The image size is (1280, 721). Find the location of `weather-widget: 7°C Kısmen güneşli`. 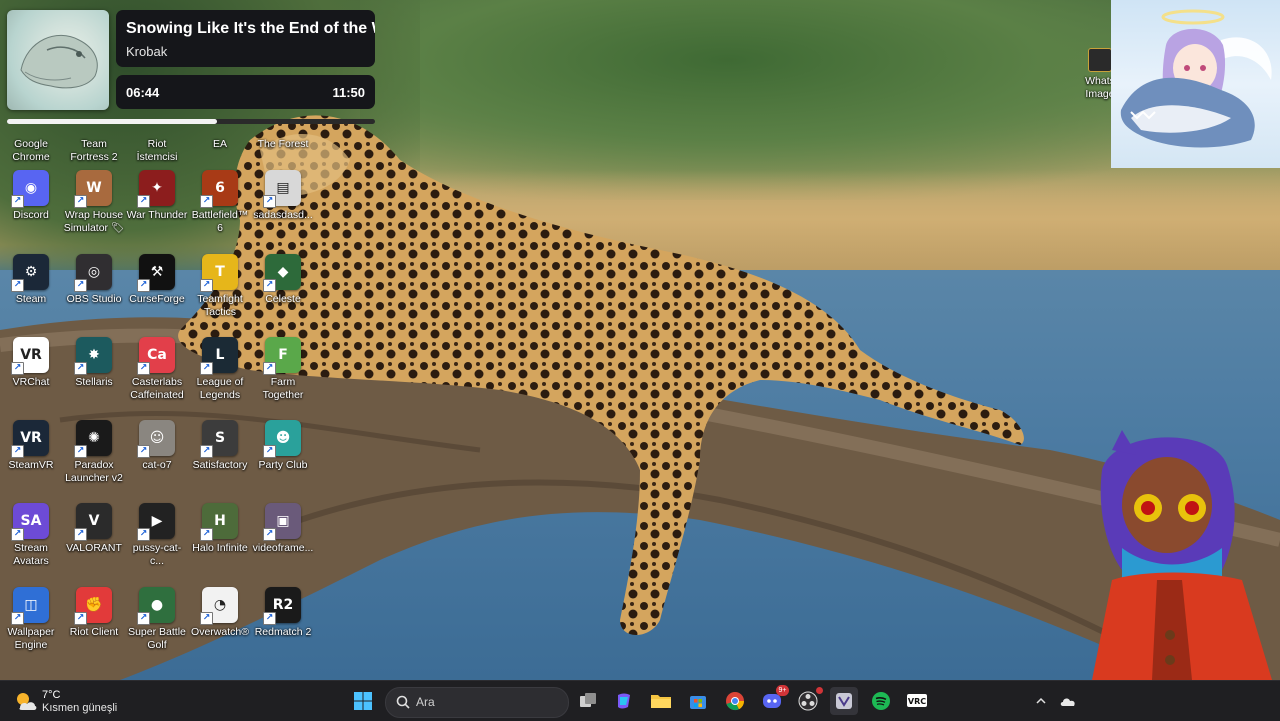

weather-widget: 7°C Kısmen güneşli is located at coordinates (84, 701).